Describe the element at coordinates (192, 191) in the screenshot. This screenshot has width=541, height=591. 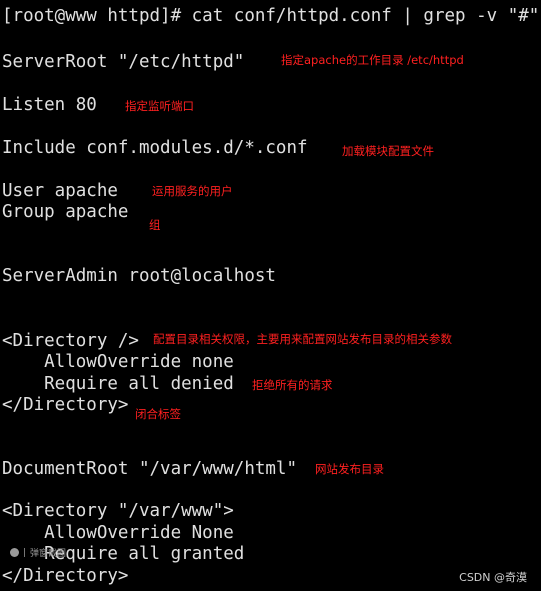
I see `annotation-user: 运用服务的用户` at that location.